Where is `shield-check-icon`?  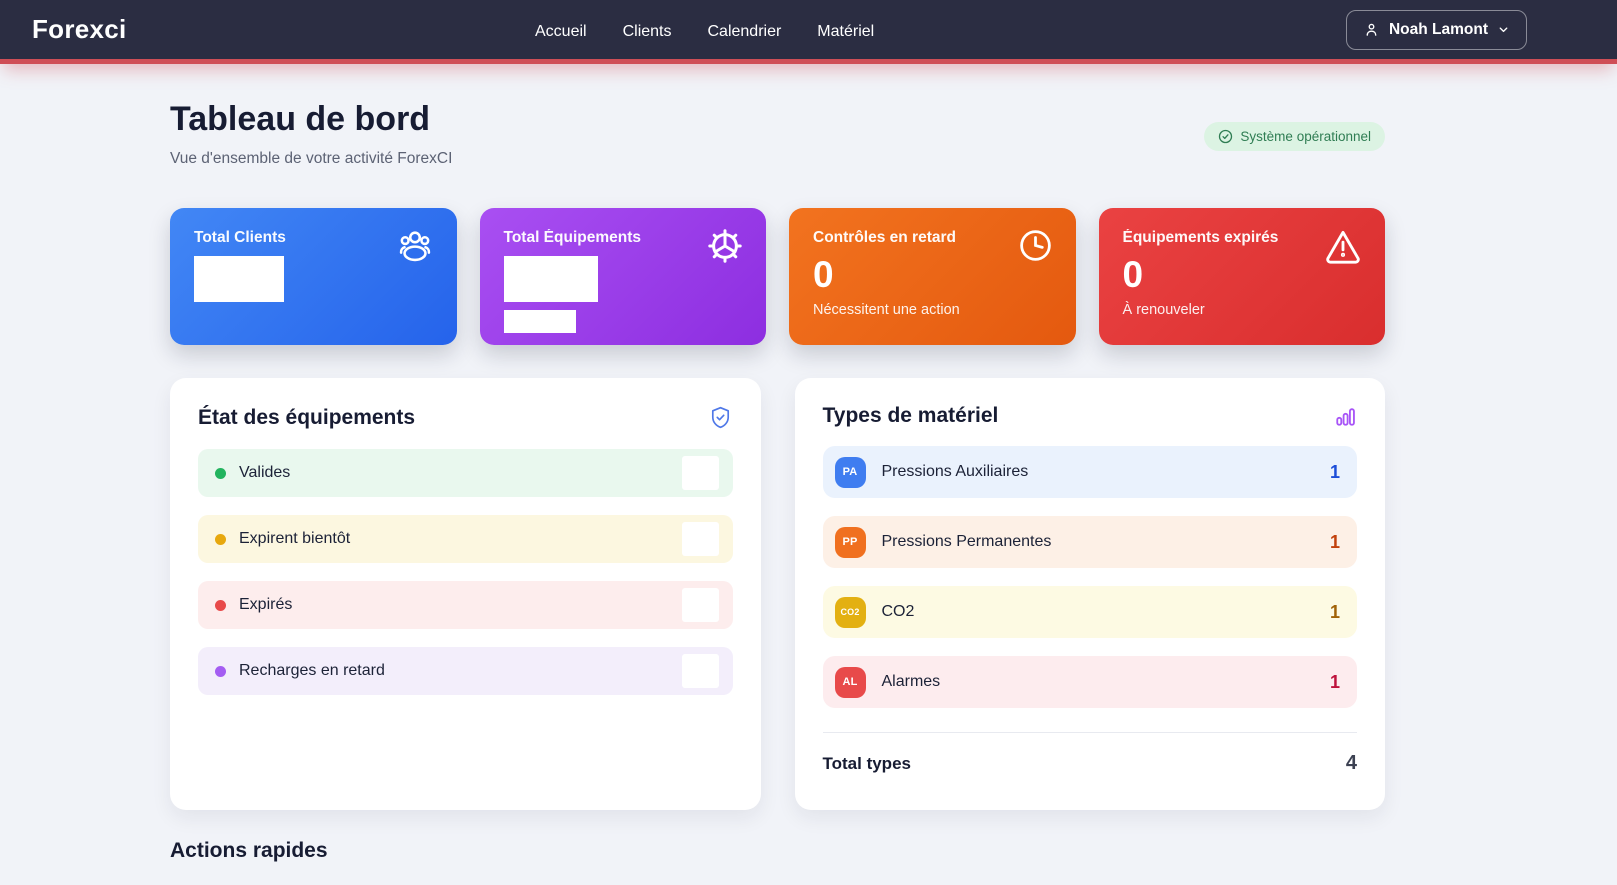
shield-check-icon is located at coordinates (720, 417).